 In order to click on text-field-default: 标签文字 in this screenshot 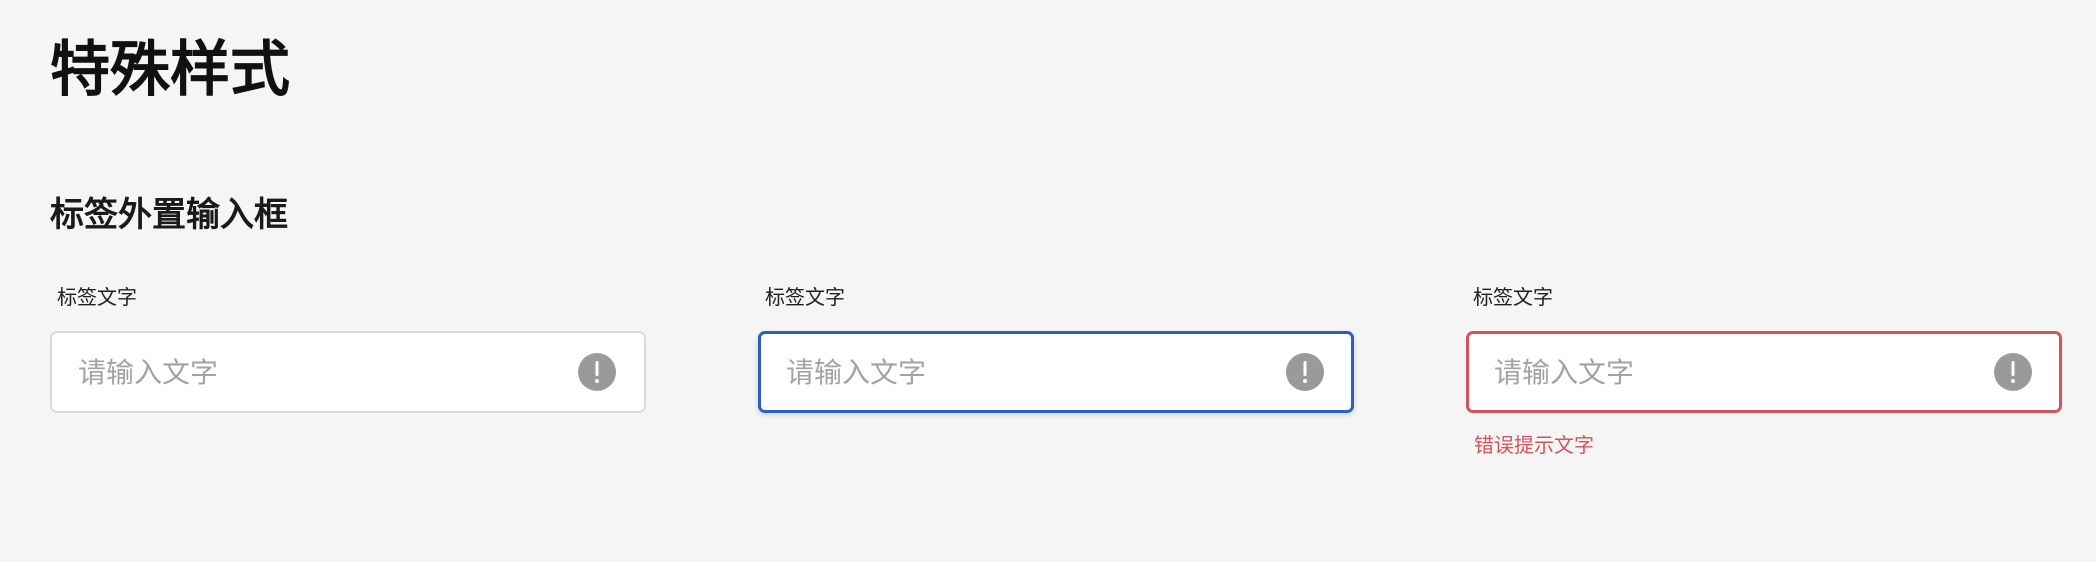, I will do `click(348, 347)`.